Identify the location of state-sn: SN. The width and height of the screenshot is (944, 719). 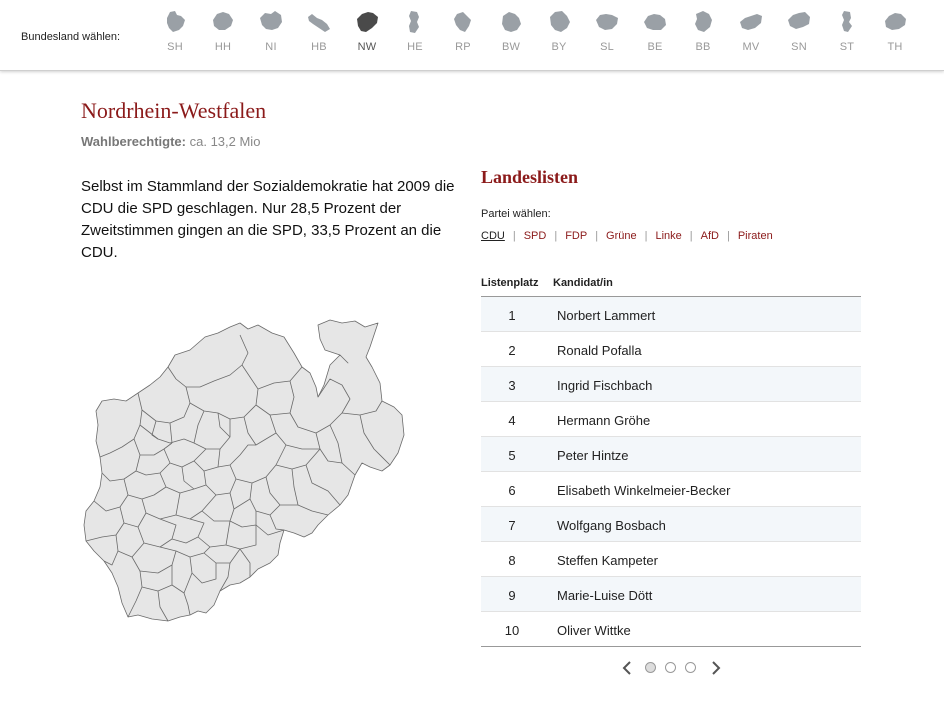
(799, 32).